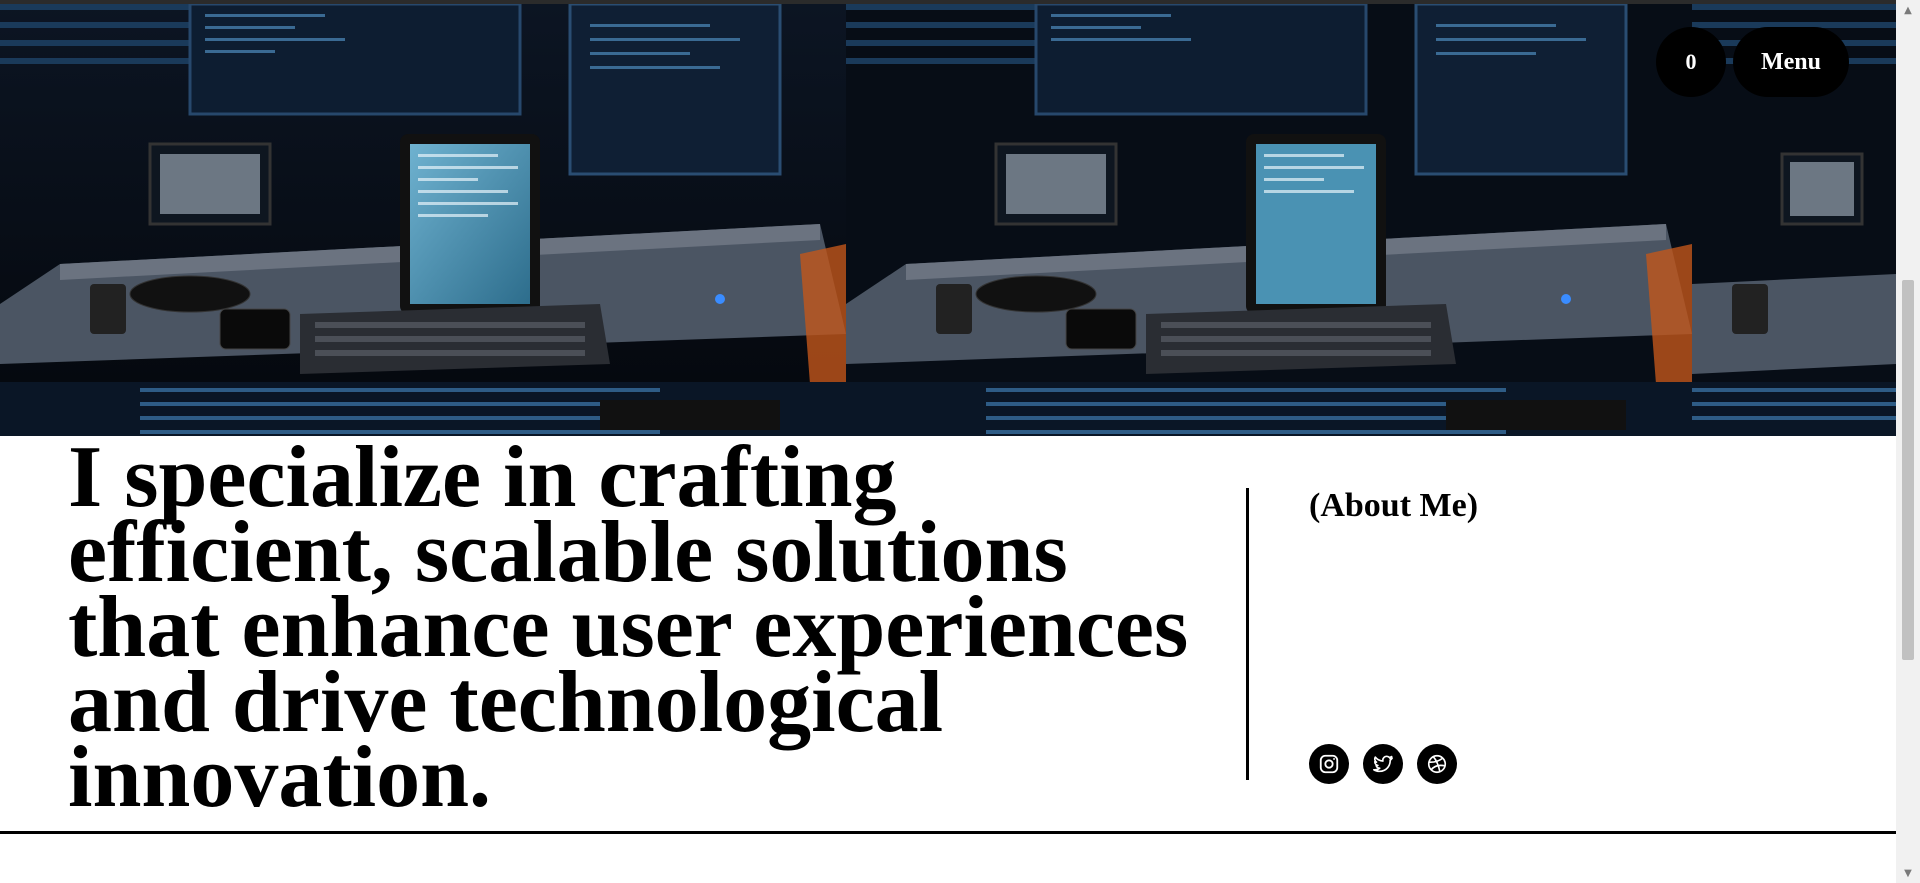  I want to click on menu-label: Menu, so click(1791, 61).